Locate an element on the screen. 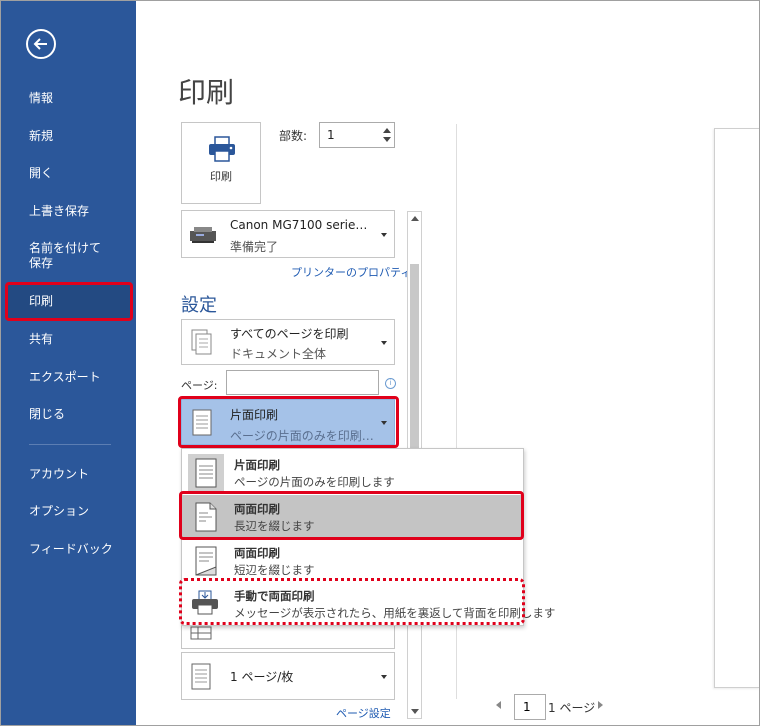 The height and width of the screenshot is (726, 760). settings-heading: 設定 is located at coordinates (199, 305).